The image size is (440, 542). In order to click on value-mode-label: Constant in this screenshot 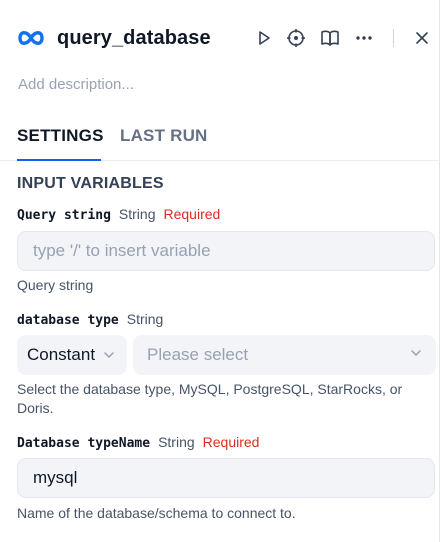, I will do `click(61, 354)`.